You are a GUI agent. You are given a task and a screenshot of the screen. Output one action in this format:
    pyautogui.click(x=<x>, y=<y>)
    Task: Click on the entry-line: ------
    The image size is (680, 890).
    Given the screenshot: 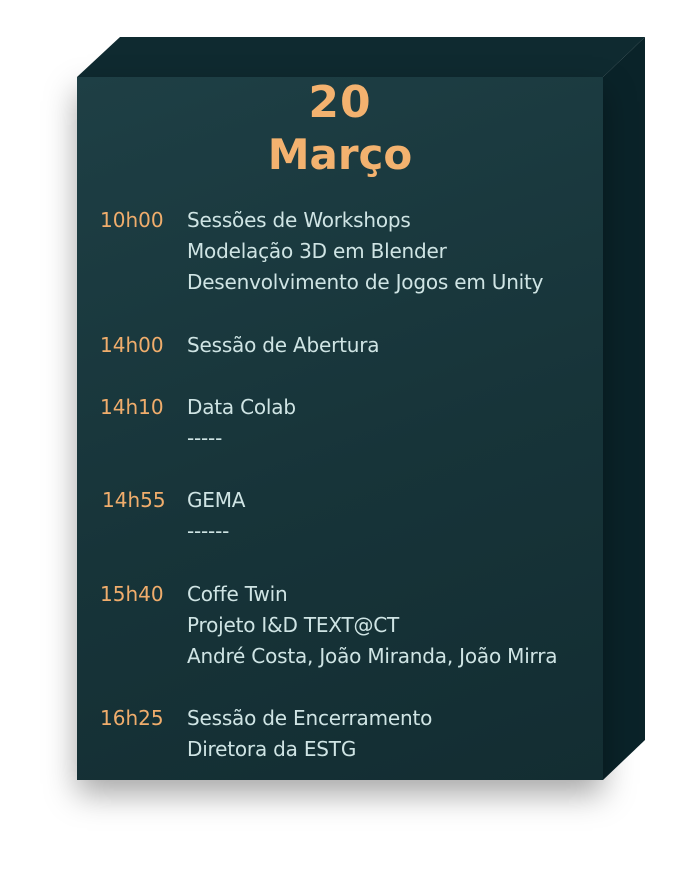 What is the action you would take?
    pyautogui.click(x=208, y=531)
    